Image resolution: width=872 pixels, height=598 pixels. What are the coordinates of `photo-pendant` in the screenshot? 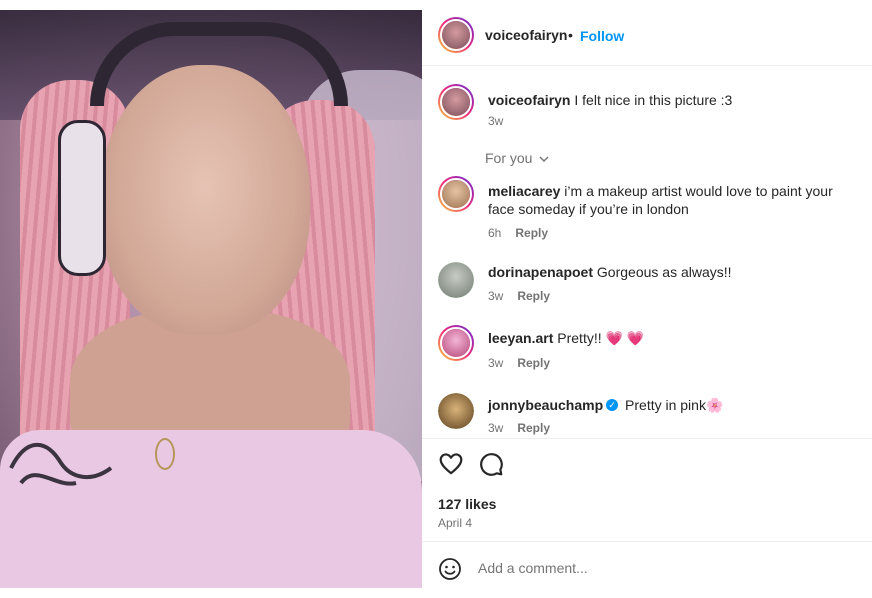 It's located at (165, 454).